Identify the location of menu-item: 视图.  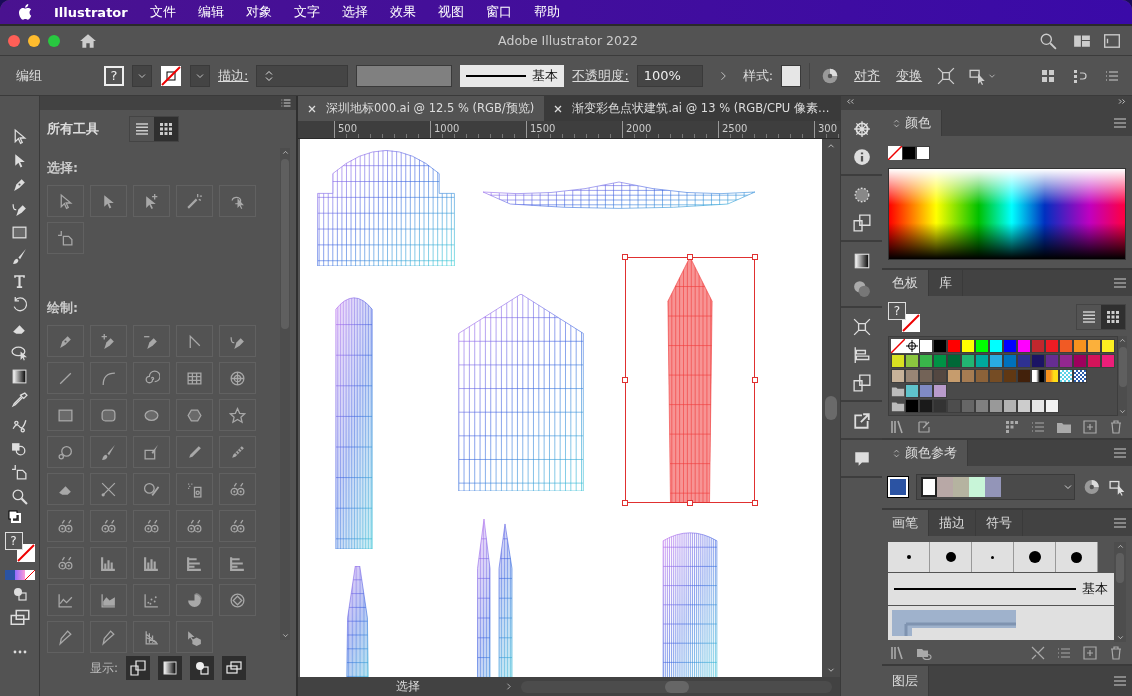
(450, 12).